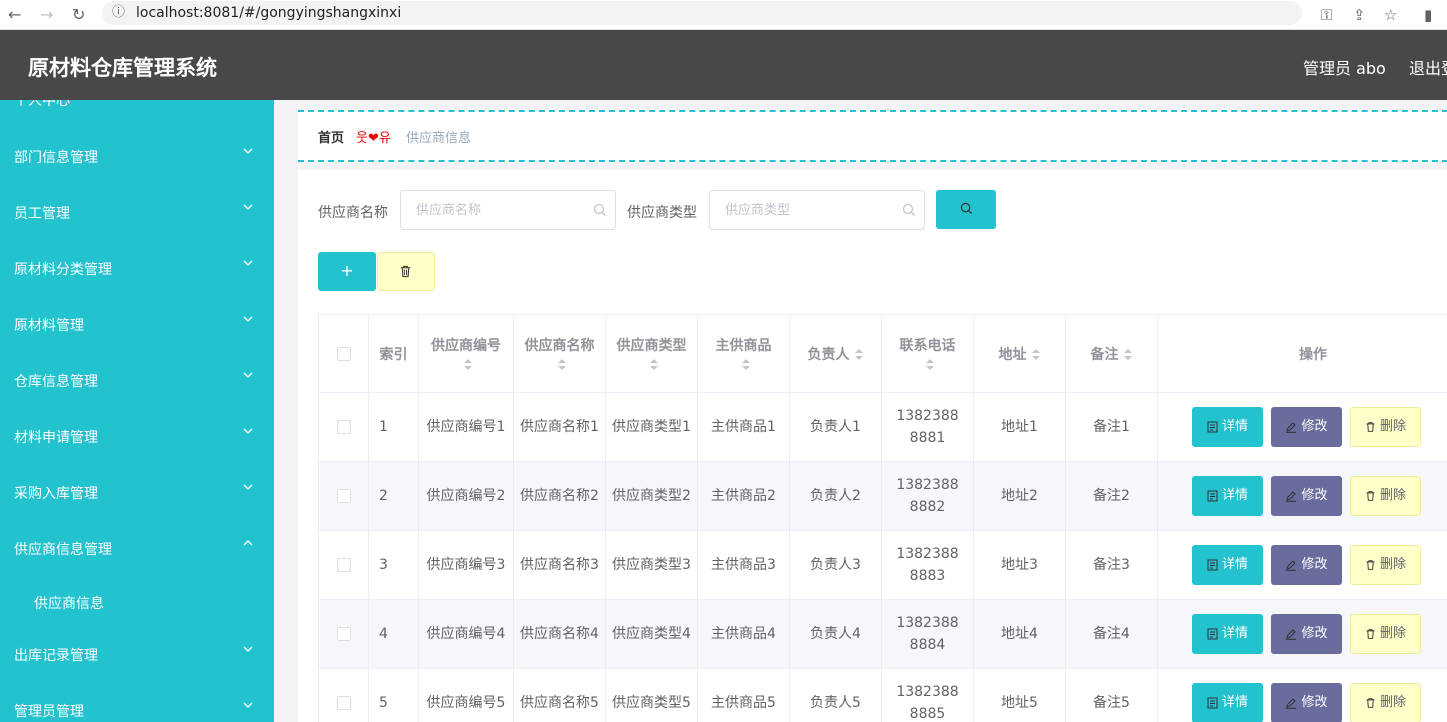 This screenshot has height=722, width=1447. Describe the element at coordinates (1314, 702) in the screenshot. I see `edit-label: 修改` at that location.